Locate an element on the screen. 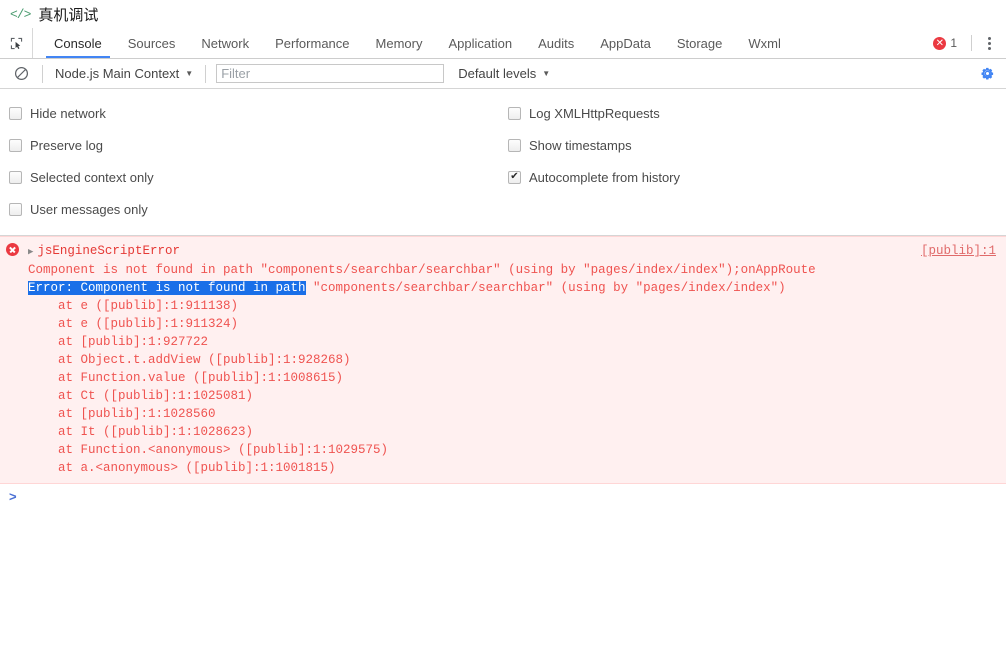 This screenshot has width=1006, height=645. setting-label: Show timestamps is located at coordinates (580, 145).